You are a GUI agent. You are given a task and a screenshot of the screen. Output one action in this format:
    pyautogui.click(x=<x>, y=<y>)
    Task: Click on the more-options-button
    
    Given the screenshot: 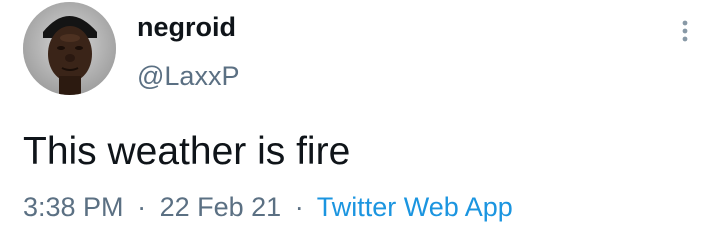 What is the action you would take?
    pyautogui.click(x=685, y=30)
    